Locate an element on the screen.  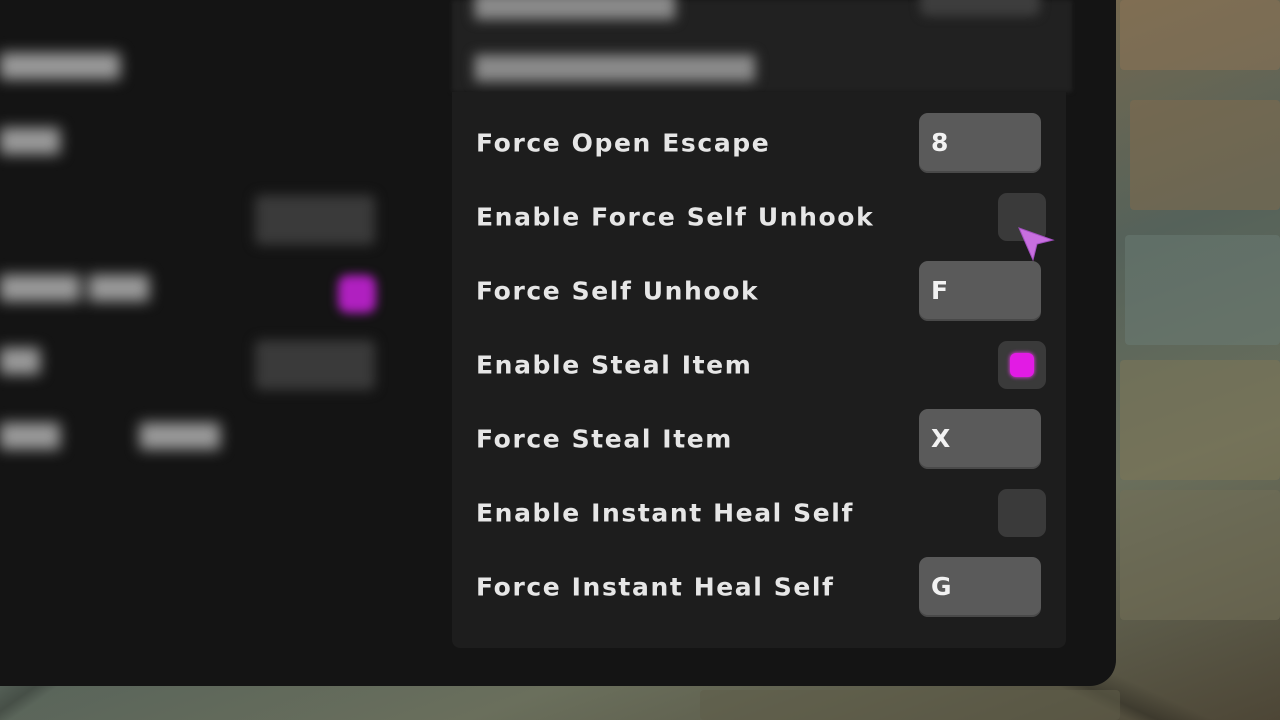
keybind-force-steal-item: X is located at coordinates (980, 439).